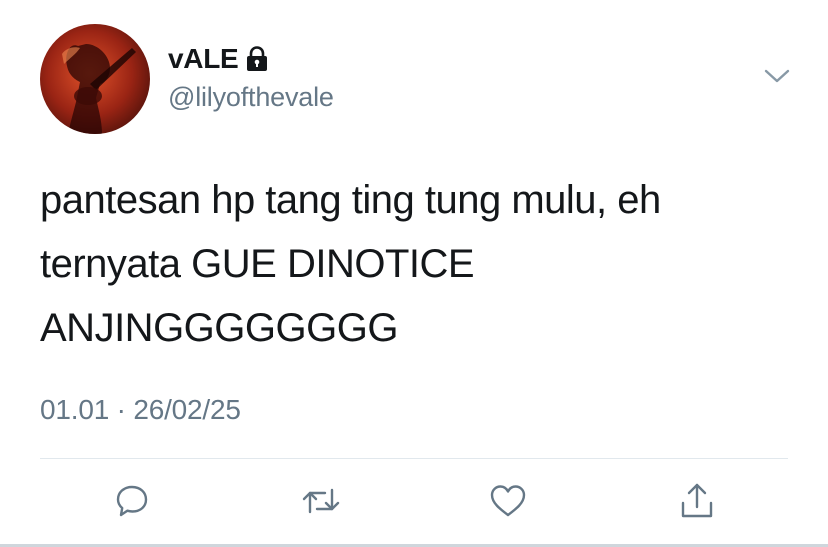  I want to click on retweet-button, so click(321, 503).